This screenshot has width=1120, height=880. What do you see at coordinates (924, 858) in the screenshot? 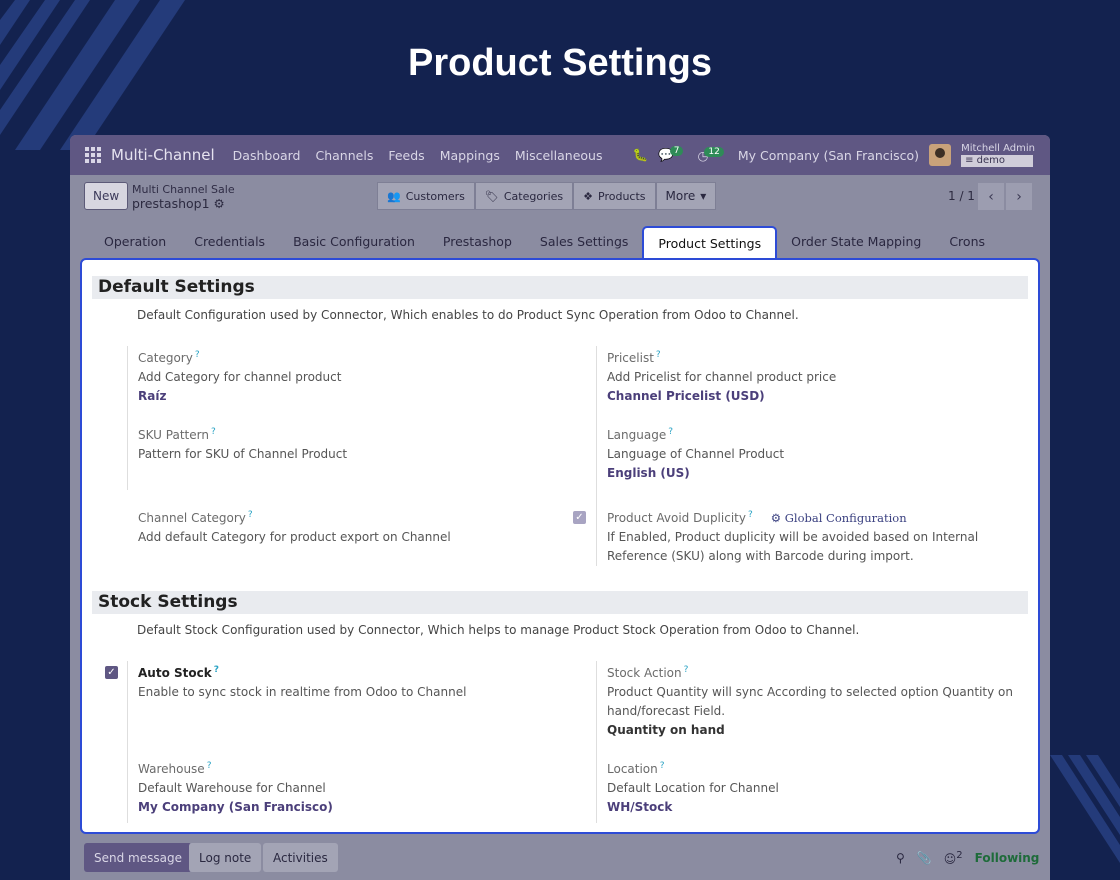
I see `paperclip-icon: 📎` at bounding box center [924, 858].